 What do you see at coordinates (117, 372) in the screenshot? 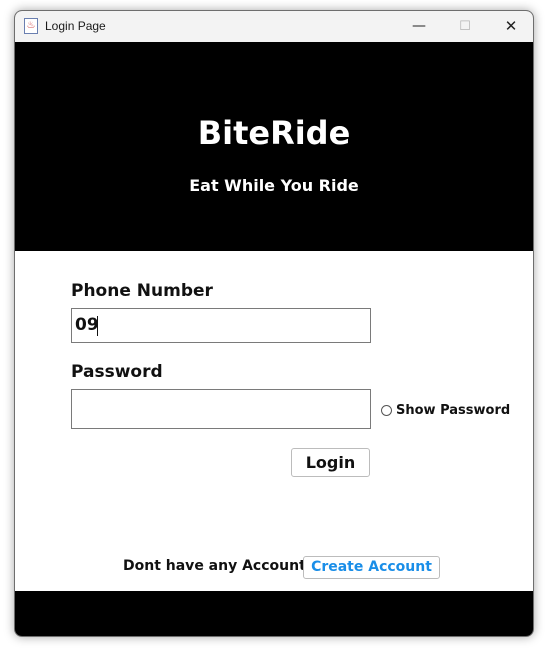
I see `password-label: Password` at bounding box center [117, 372].